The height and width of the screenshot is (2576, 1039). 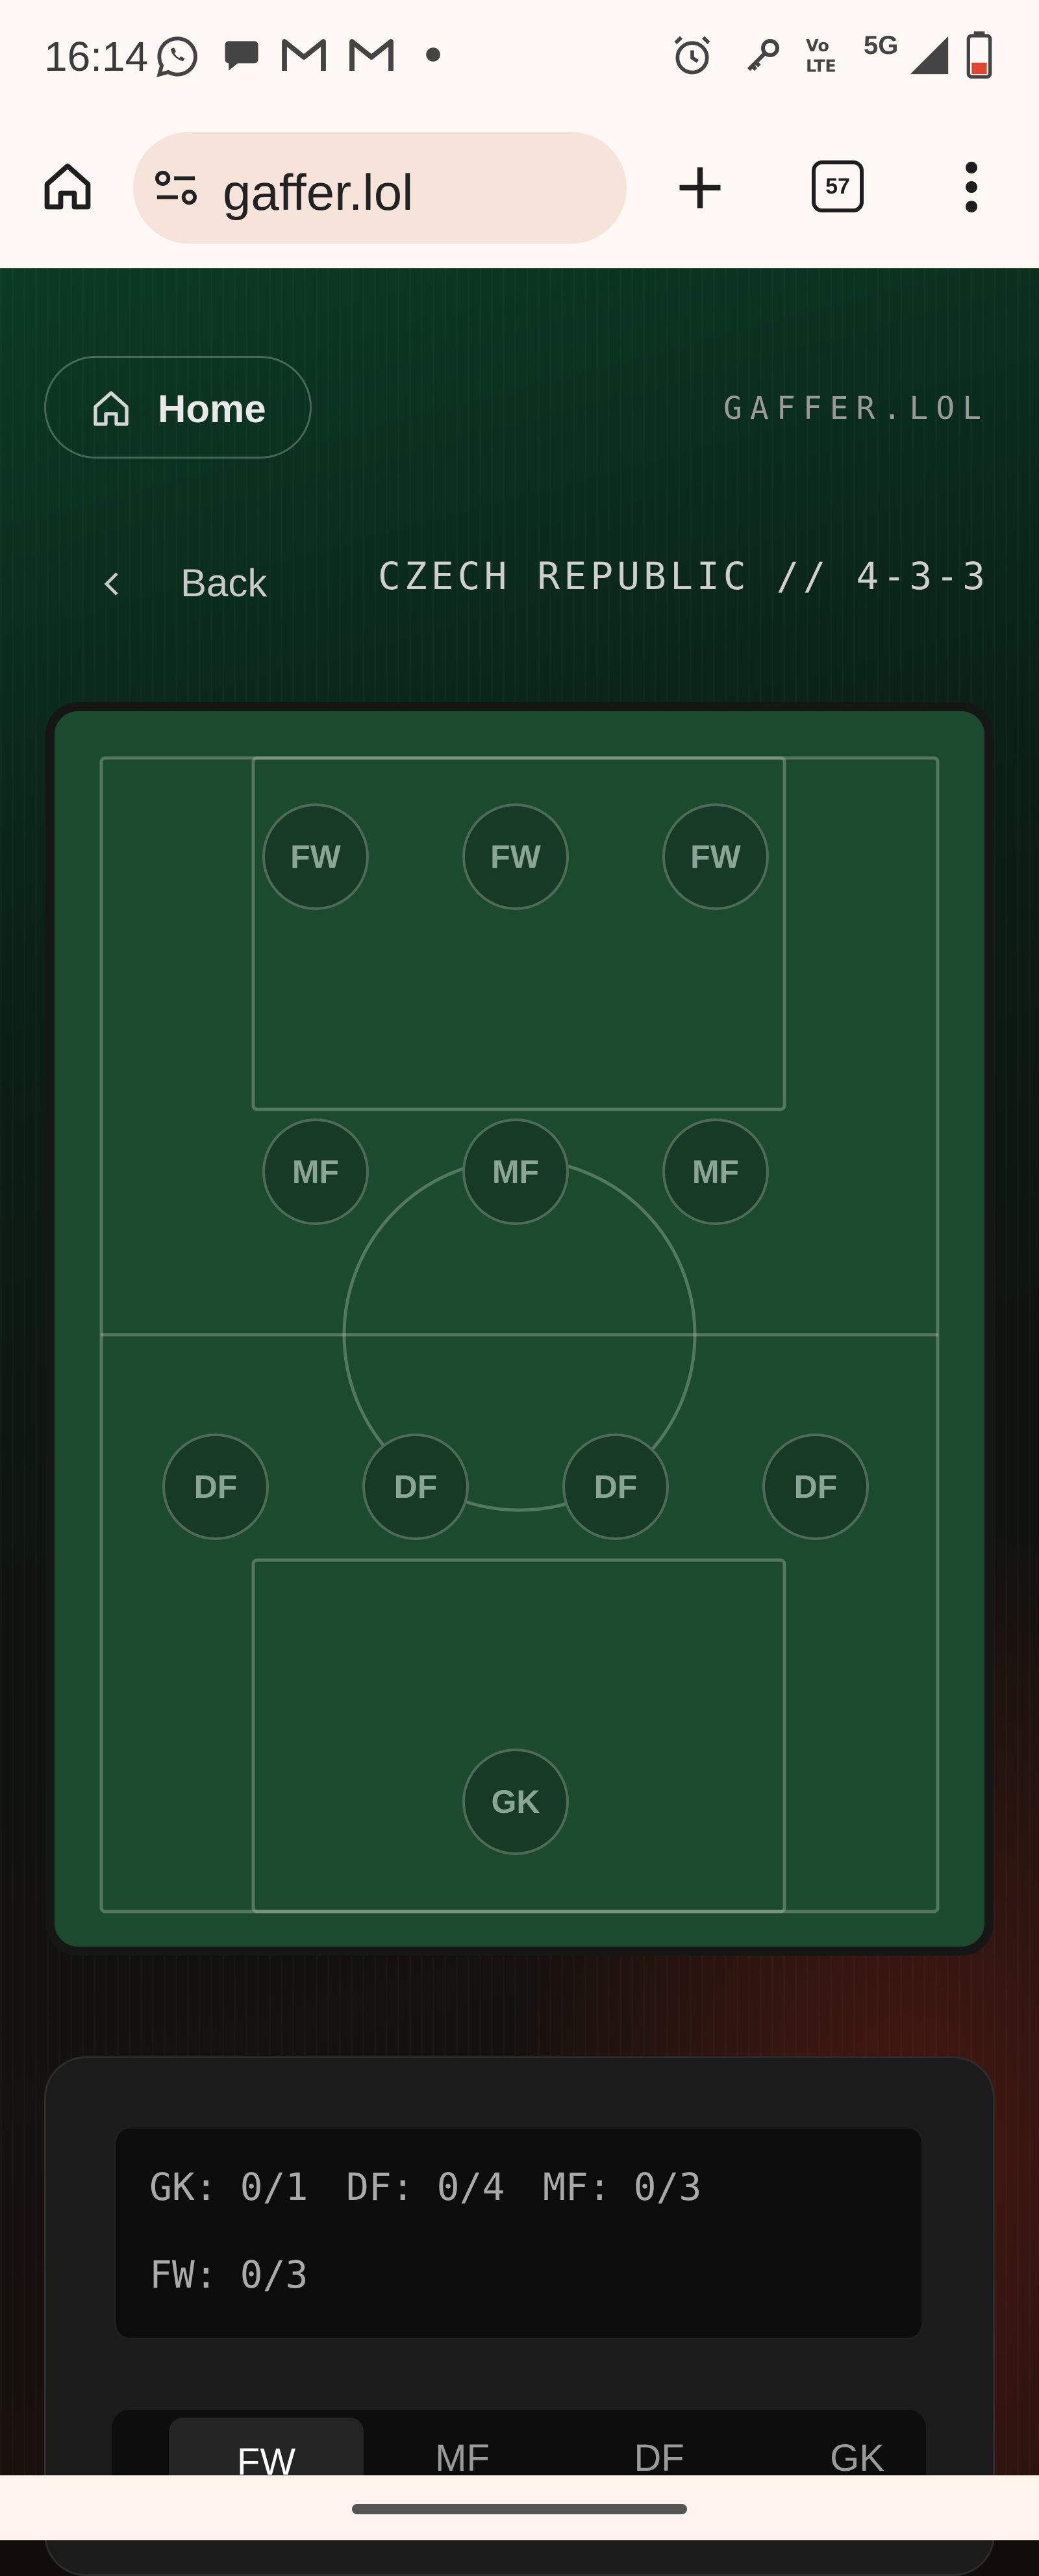 What do you see at coordinates (683, 576) in the screenshot?
I see `team-formation-title: CZECH REPUBLIC // 4-3-3` at bounding box center [683, 576].